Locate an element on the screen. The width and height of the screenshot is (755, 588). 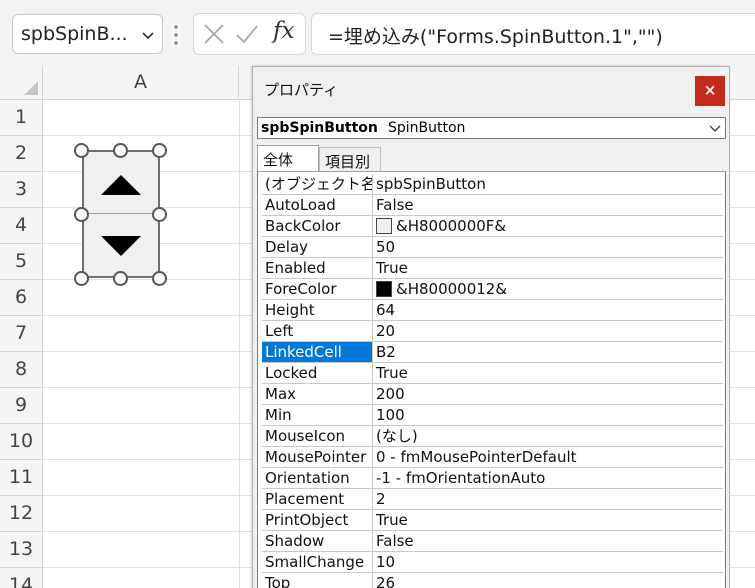
property-row: AutoLoad False is located at coordinates (492, 205).